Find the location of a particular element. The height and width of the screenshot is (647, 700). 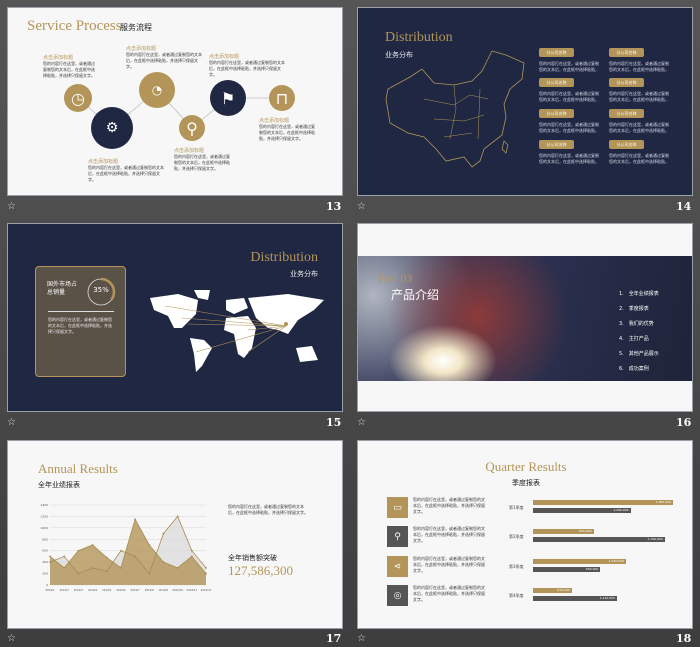

slide-number: 18 is located at coordinates (684, 638).